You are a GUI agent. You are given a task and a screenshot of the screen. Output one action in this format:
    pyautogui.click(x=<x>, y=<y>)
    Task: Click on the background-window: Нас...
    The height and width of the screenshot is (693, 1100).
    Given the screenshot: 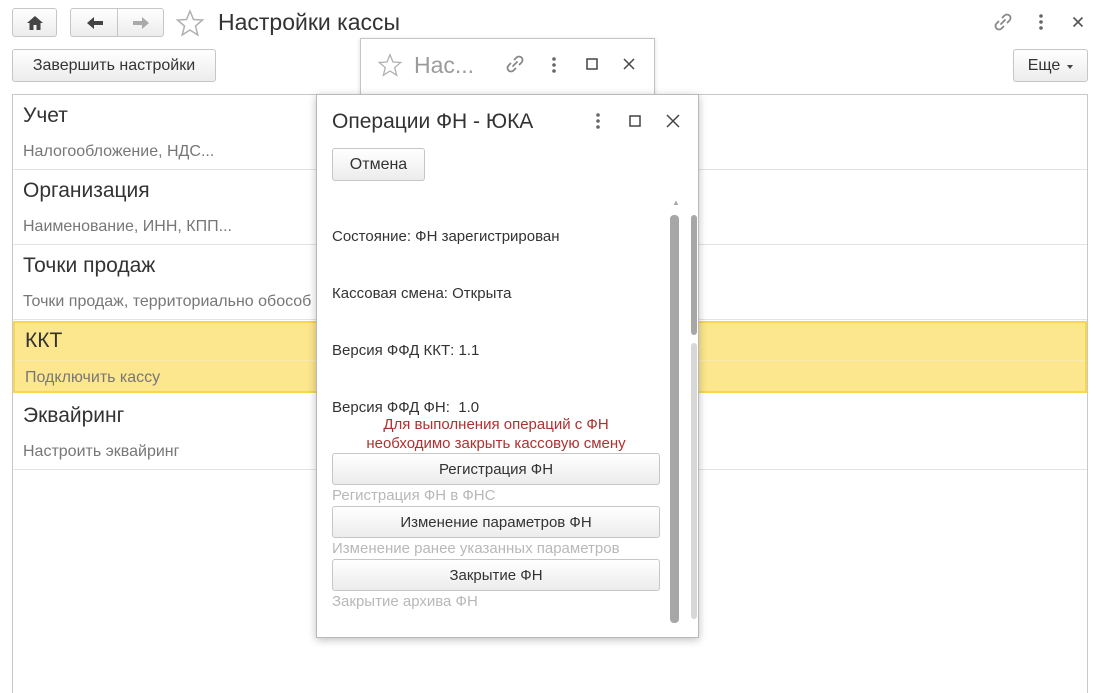 What is the action you would take?
    pyautogui.click(x=507, y=68)
    